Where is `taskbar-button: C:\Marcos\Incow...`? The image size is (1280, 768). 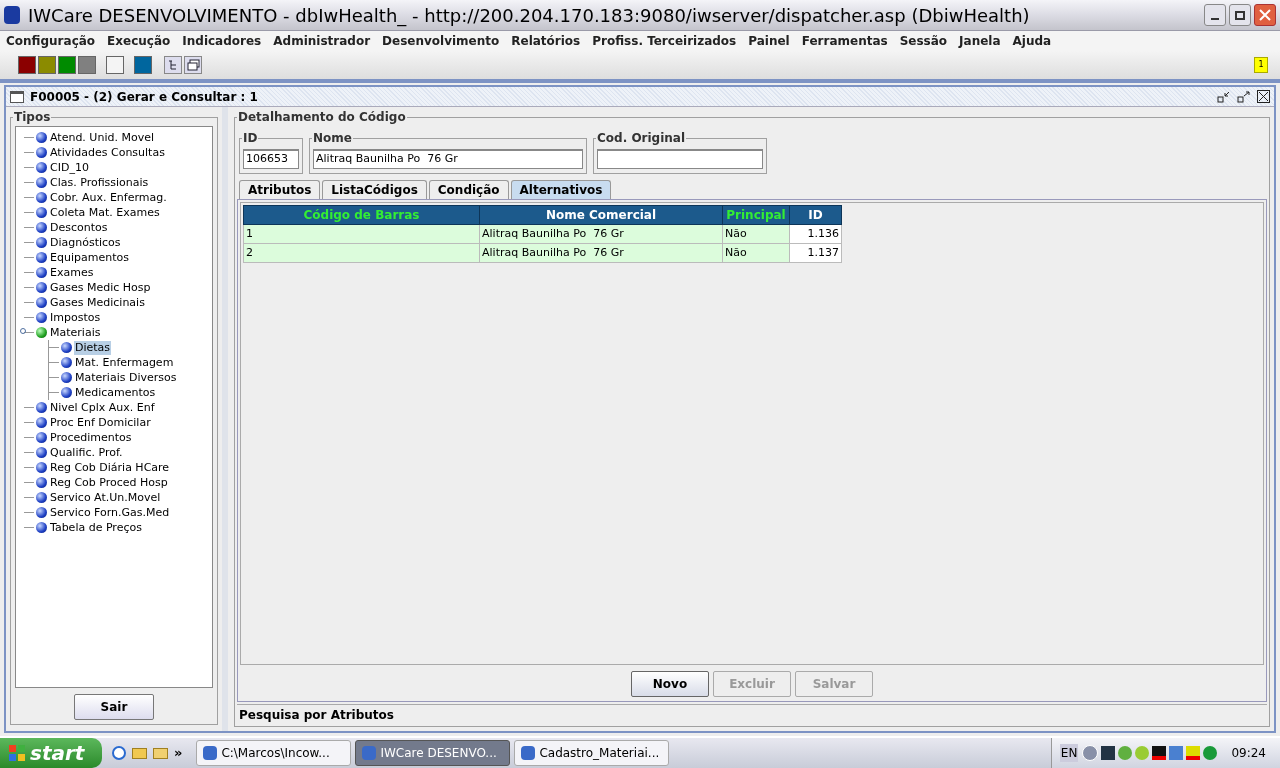 taskbar-button: C:\Marcos\Incow... is located at coordinates (274, 753).